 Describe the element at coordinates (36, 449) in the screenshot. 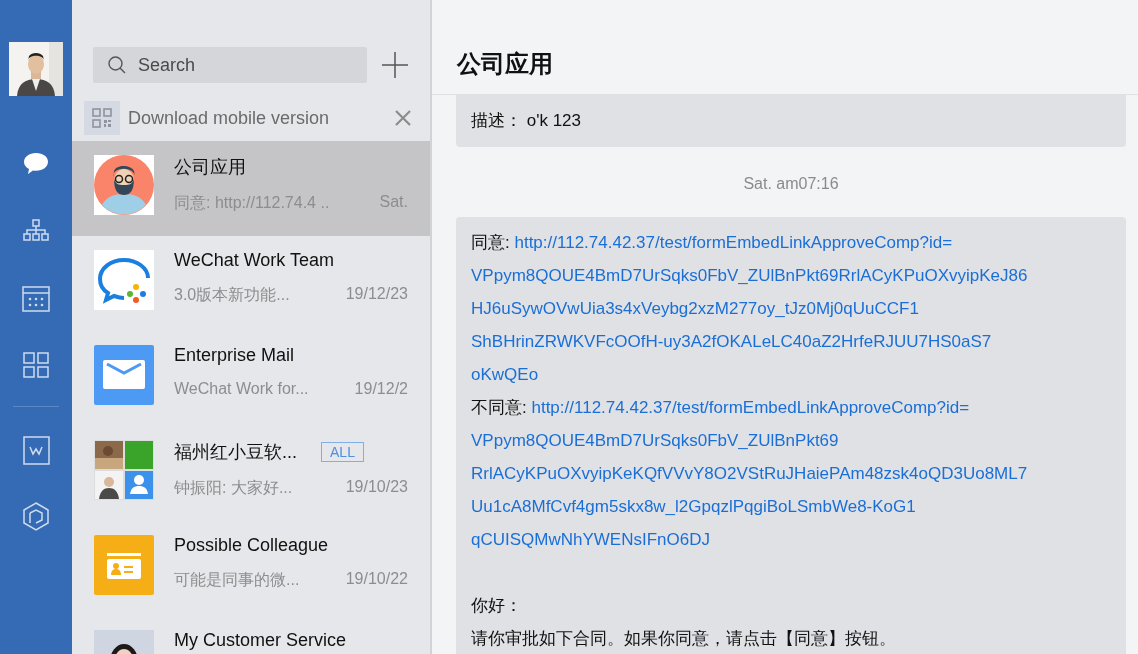

I see `document-icon` at that location.